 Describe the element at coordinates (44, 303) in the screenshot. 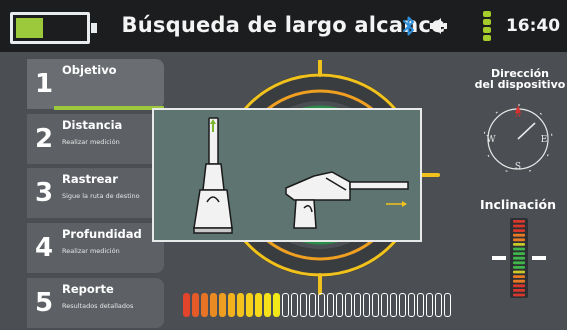

I see `menu-item-number: 5` at that location.